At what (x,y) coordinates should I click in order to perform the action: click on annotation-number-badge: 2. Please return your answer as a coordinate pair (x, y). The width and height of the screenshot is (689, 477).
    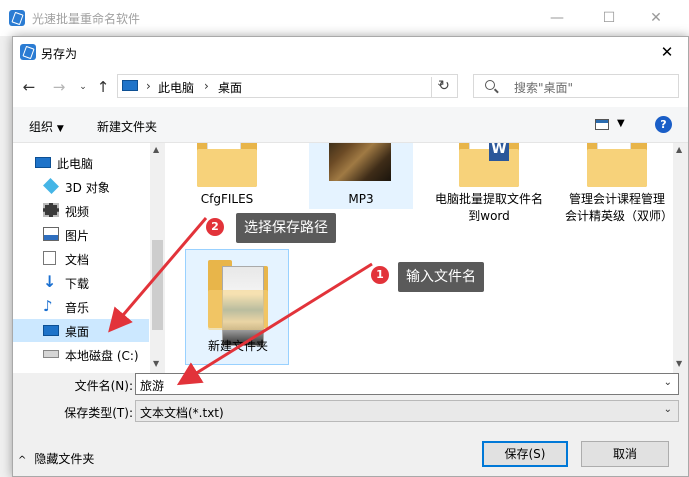
    Looking at the image, I should click on (215, 227).